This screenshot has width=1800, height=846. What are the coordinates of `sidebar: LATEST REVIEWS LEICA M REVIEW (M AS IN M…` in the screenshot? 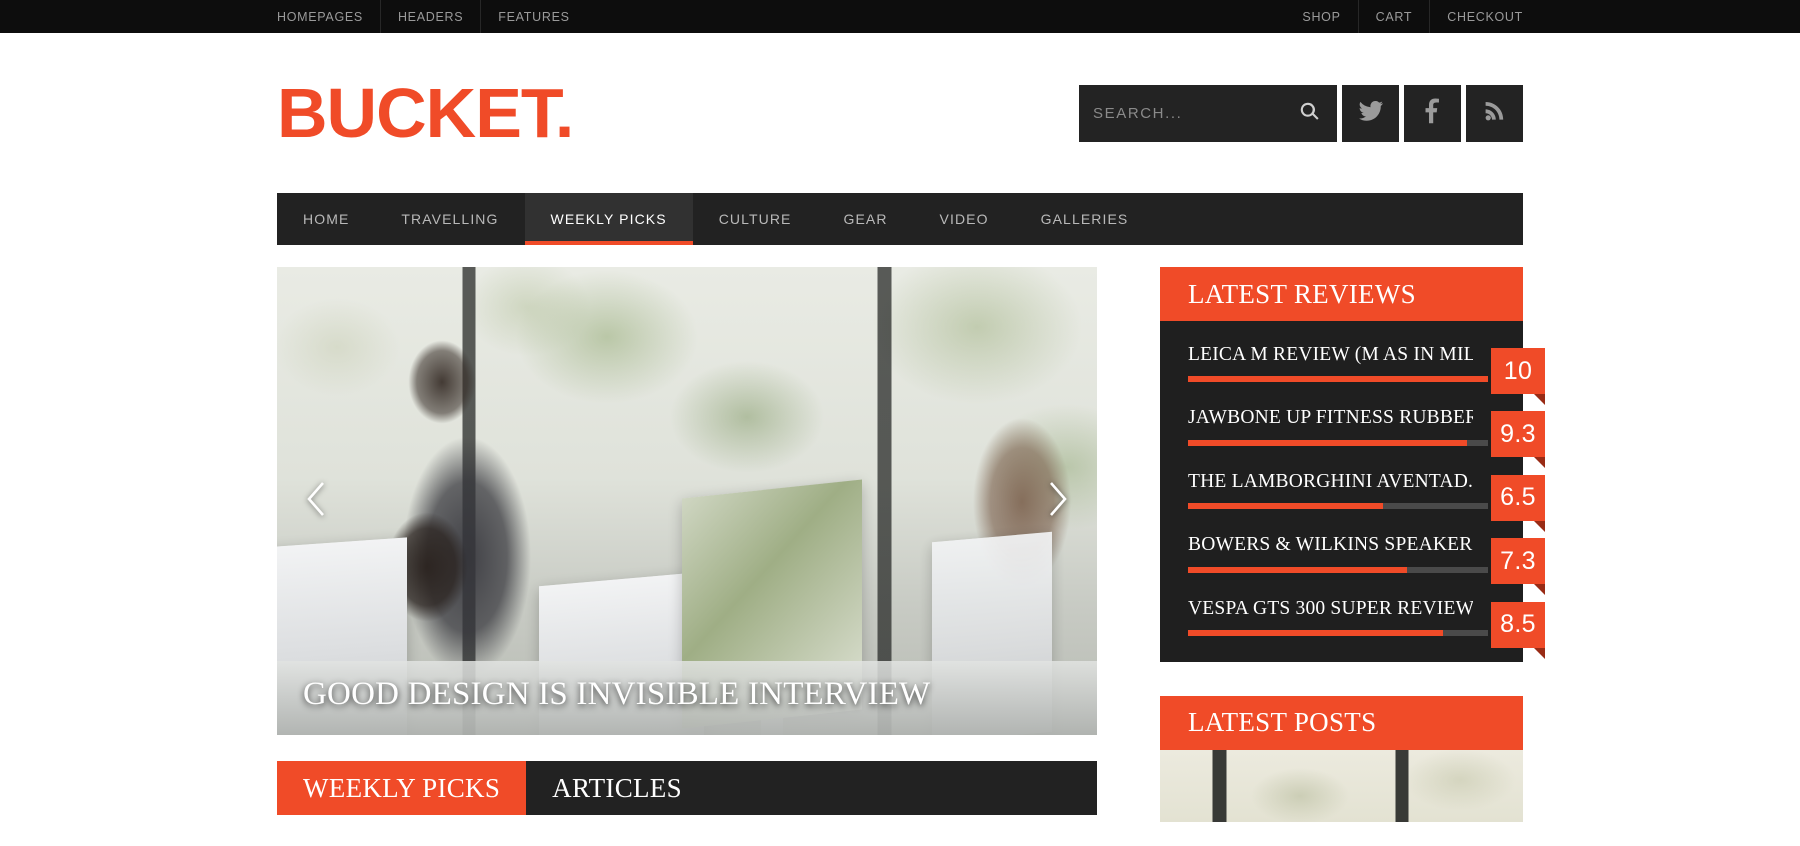 It's located at (1352, 556).